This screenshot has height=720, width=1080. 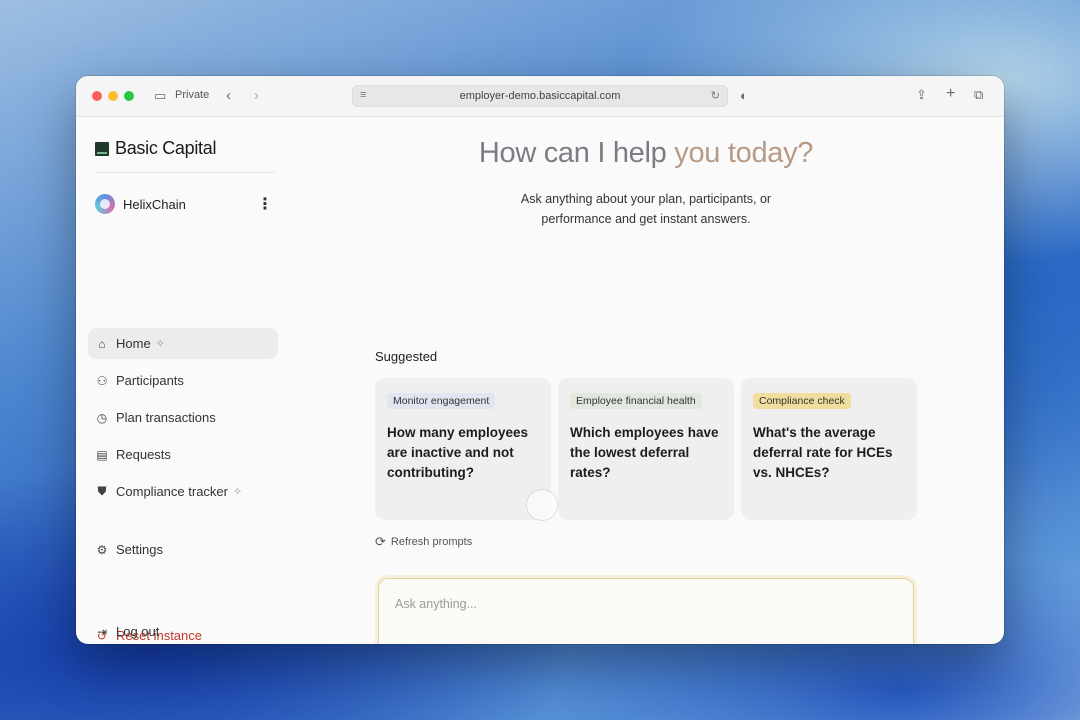 I want to click on sidebar-item-participants: ⚇ Participants, so click(x=183, y=380).